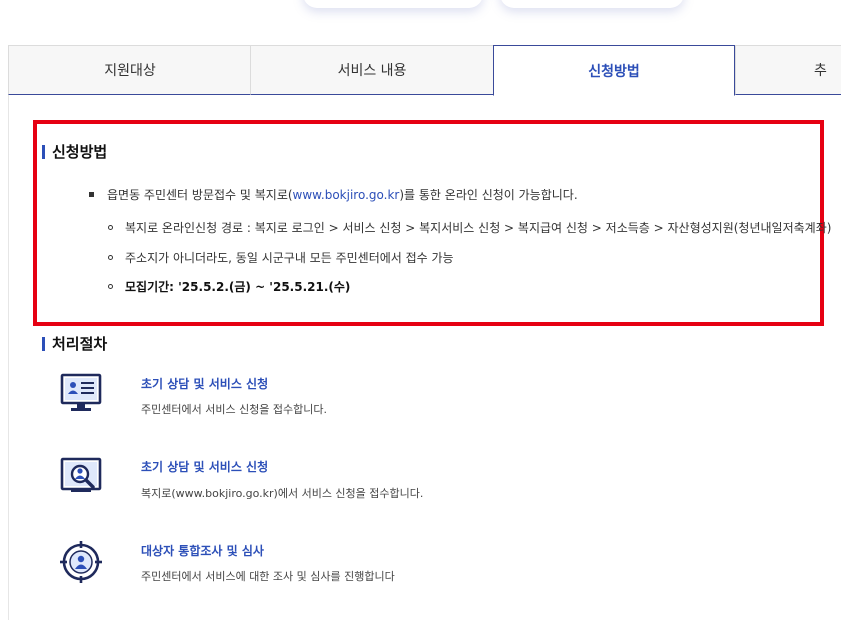  I want to click on sub-item-text: 주소지가 아니더라도, 동일 시군구내 모든 주민센터에서 접수 가능, so click(289, 258).